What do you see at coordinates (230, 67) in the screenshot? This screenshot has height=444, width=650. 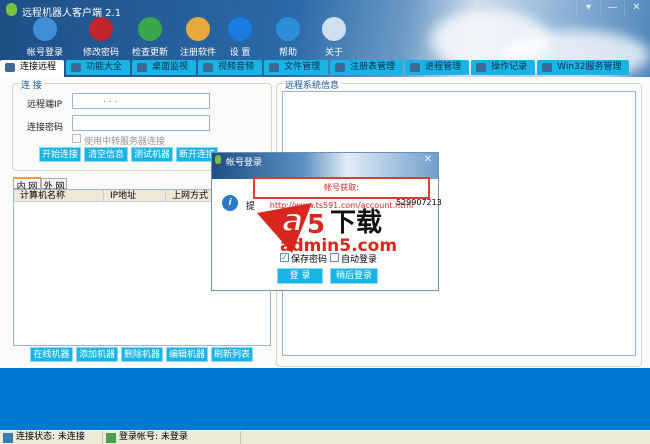 I see `tab-3: 视频音频` at bounding box center [230, 67].